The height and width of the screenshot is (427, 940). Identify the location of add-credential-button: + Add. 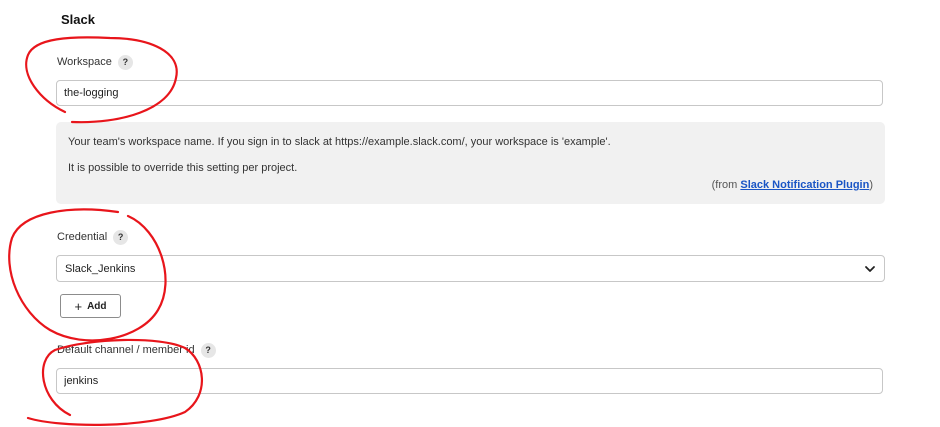
(90, 306).